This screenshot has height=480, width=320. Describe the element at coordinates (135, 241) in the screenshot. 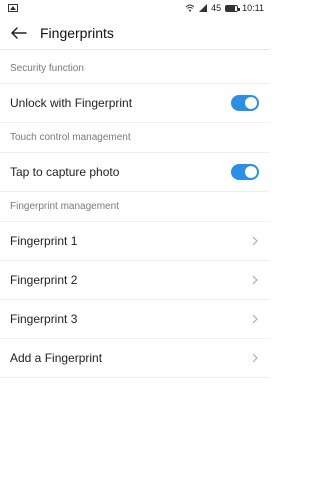

I see `fingerprint-1-row: Fingerprint 1` at that location.